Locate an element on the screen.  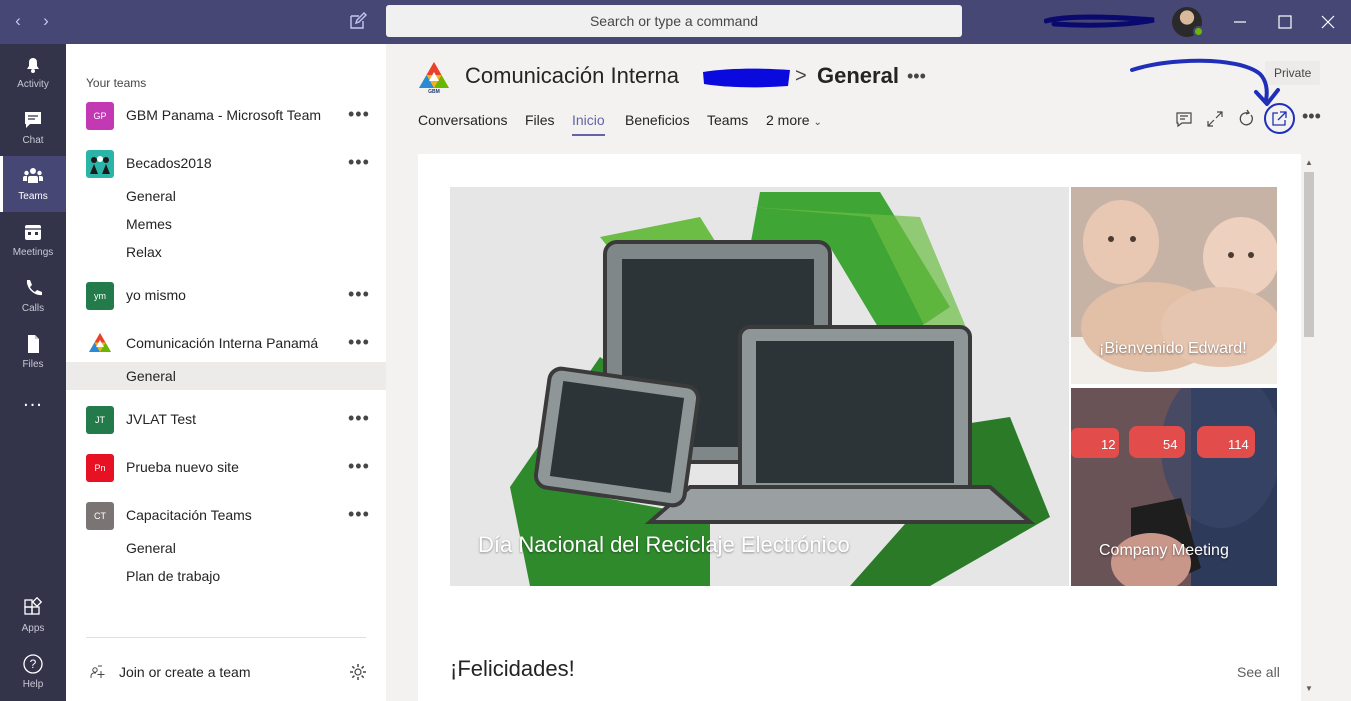
compose-icon is located at coordinates (358, 21).